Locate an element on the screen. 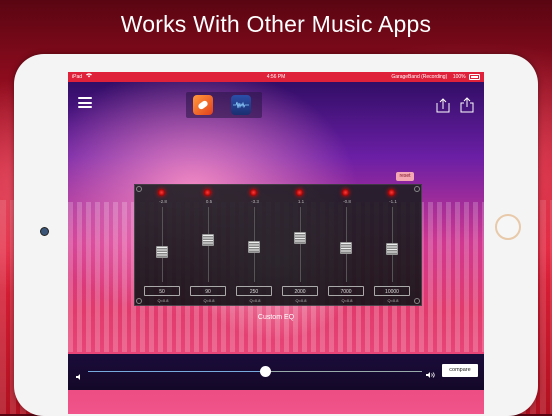 The width and height of the screenshot is (552, 416). share-icon is located at coordinates (467, 105).